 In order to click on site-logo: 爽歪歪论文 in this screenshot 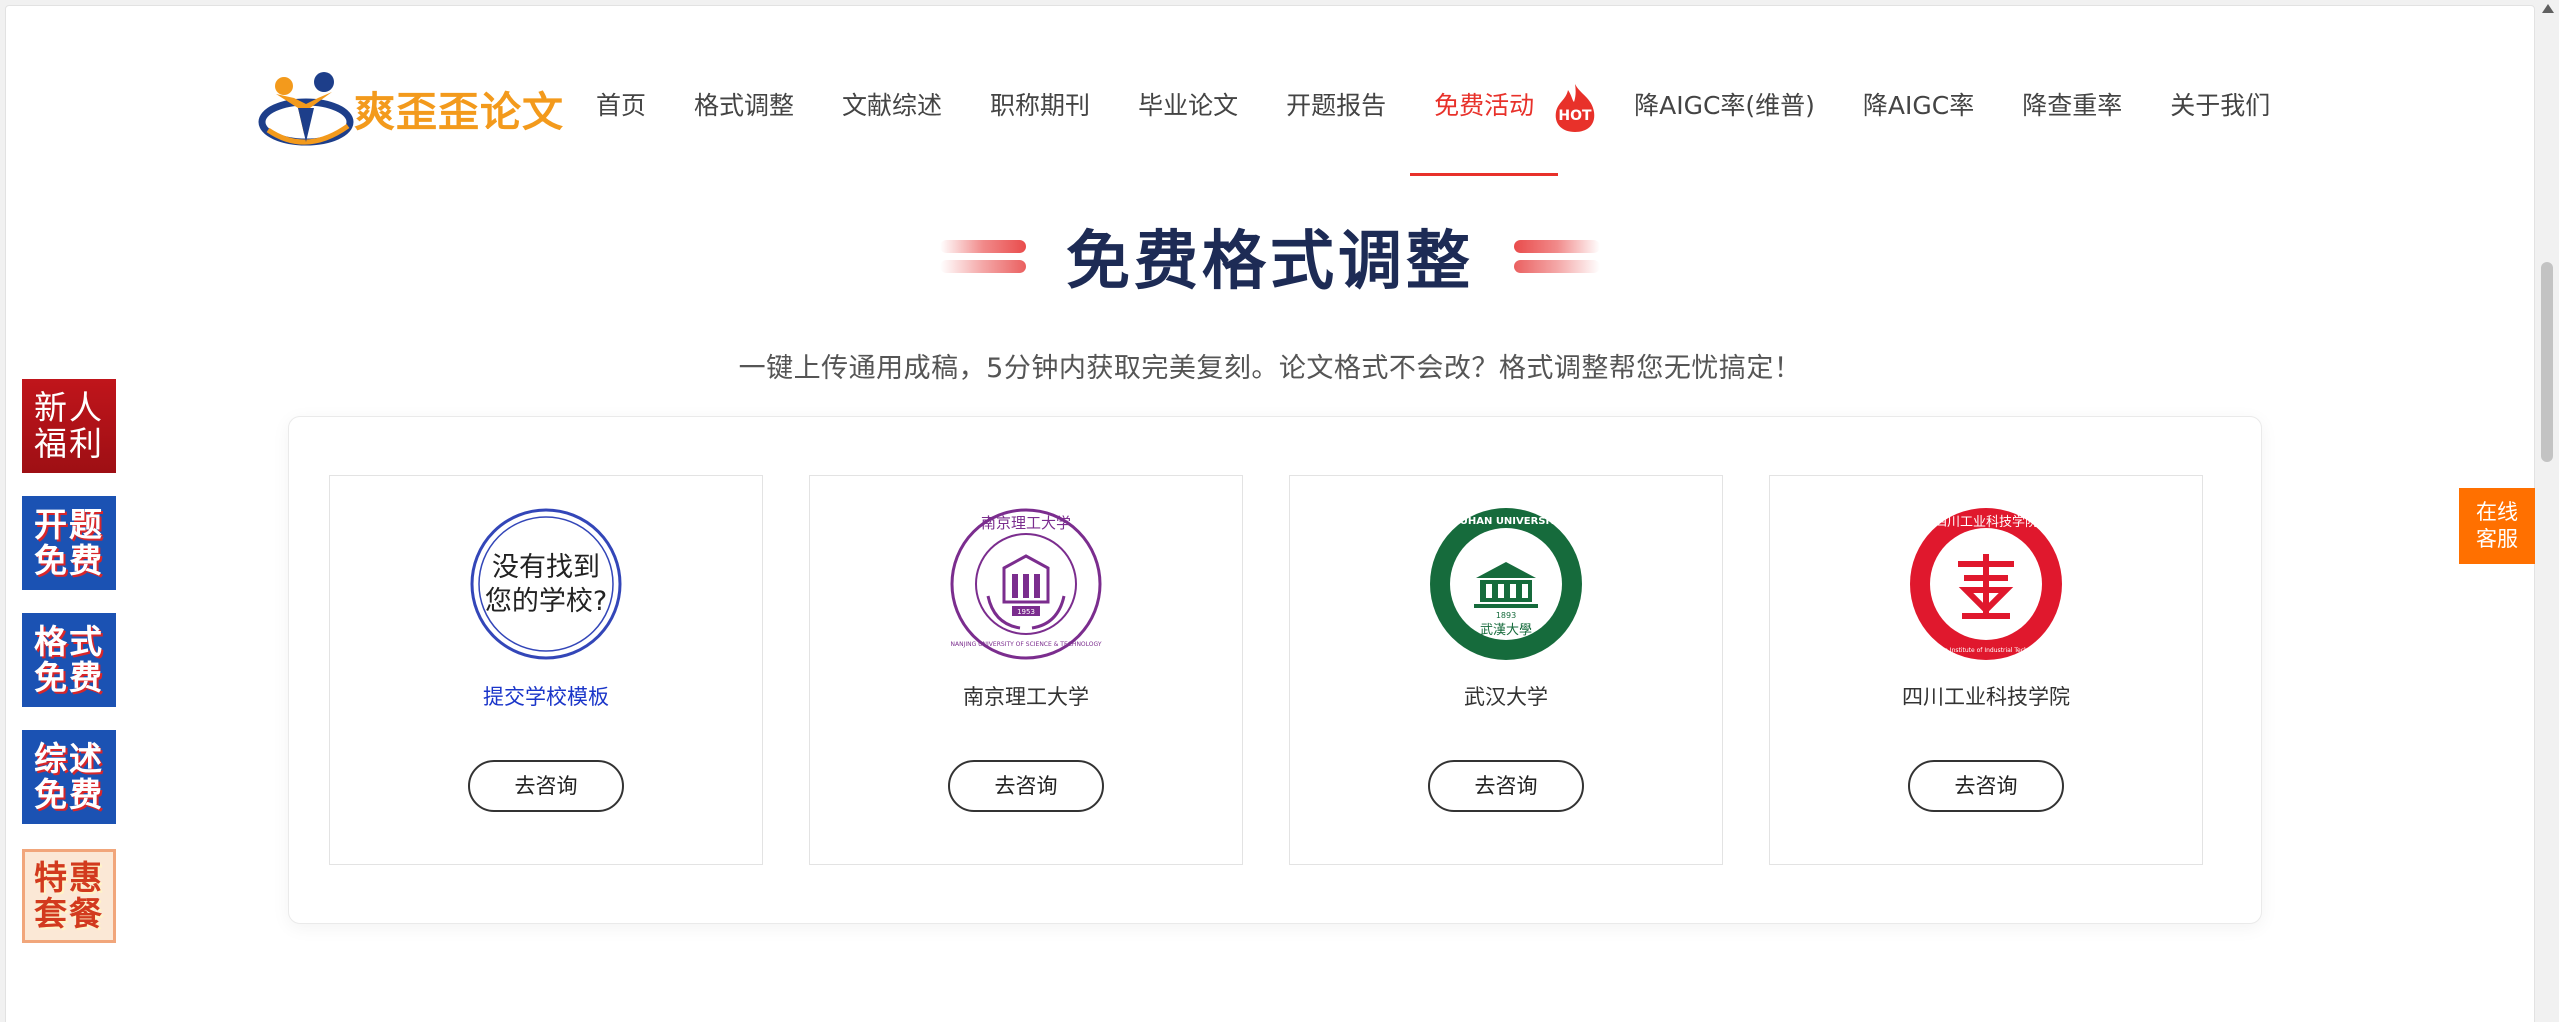, I will do `click(413, 108)`.